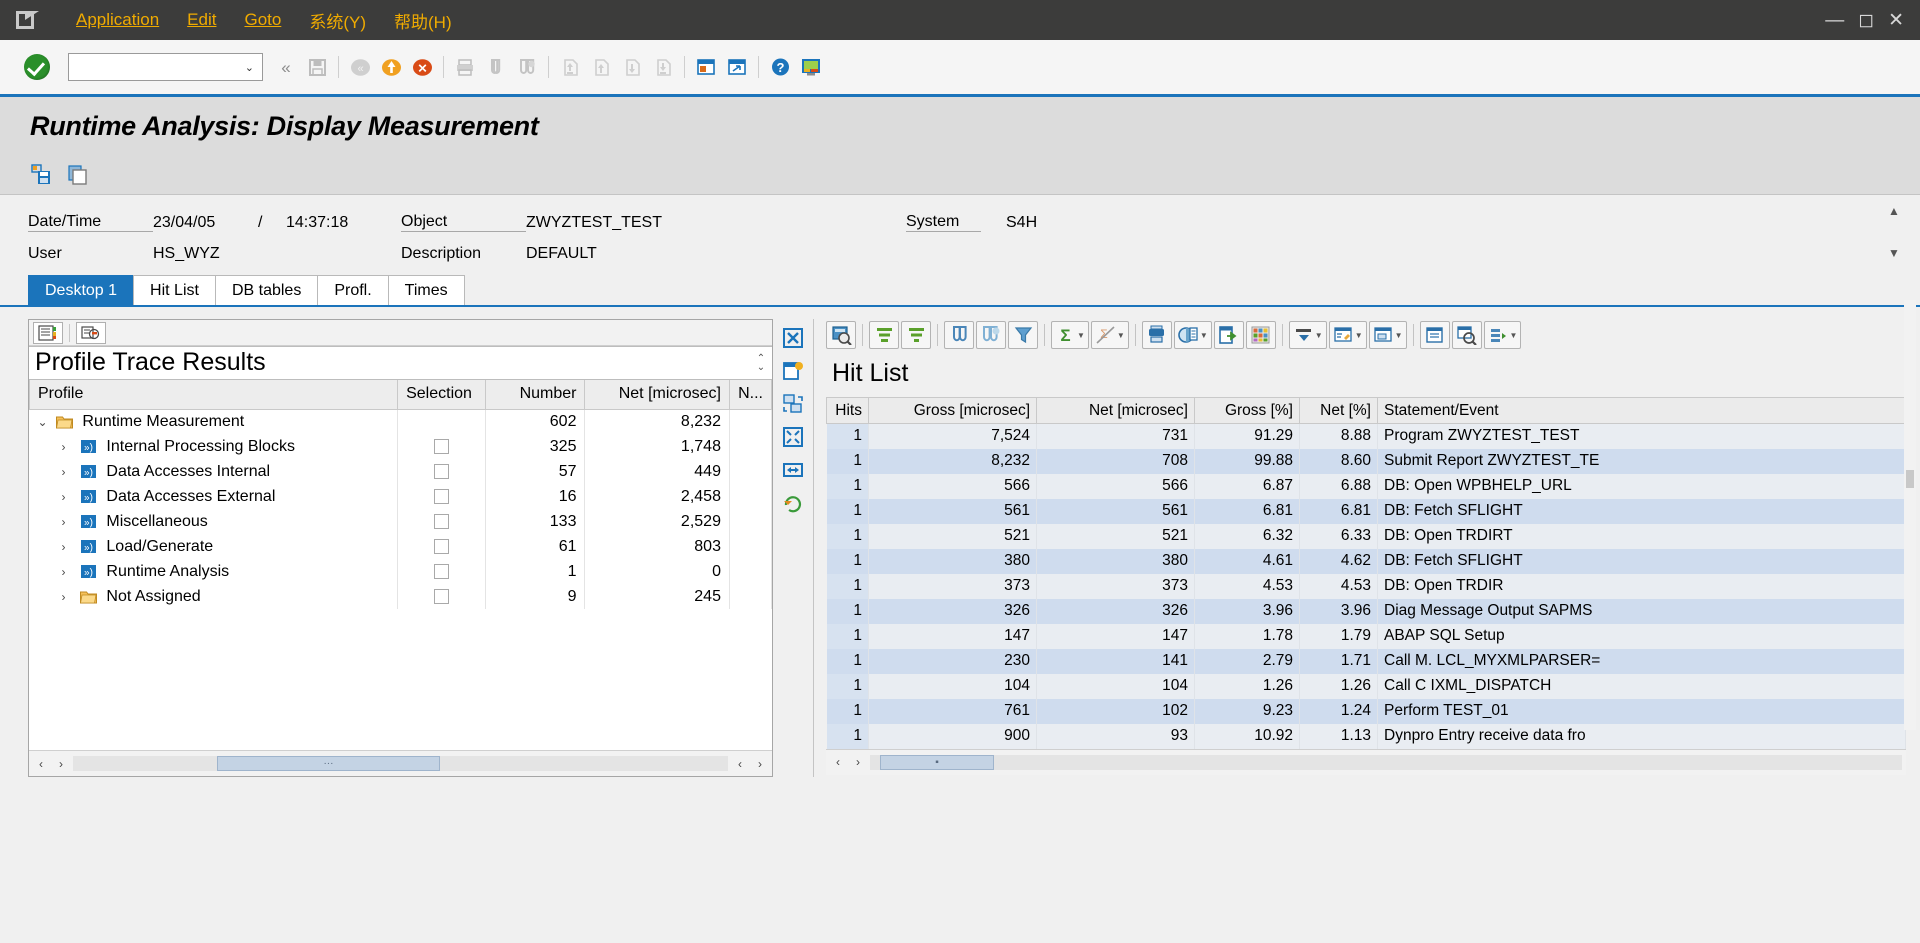 Image resolution: width=1920 pixels, height=943 pixels. I want to click on scroll-down-icon: ▼, so click(1894, 253).